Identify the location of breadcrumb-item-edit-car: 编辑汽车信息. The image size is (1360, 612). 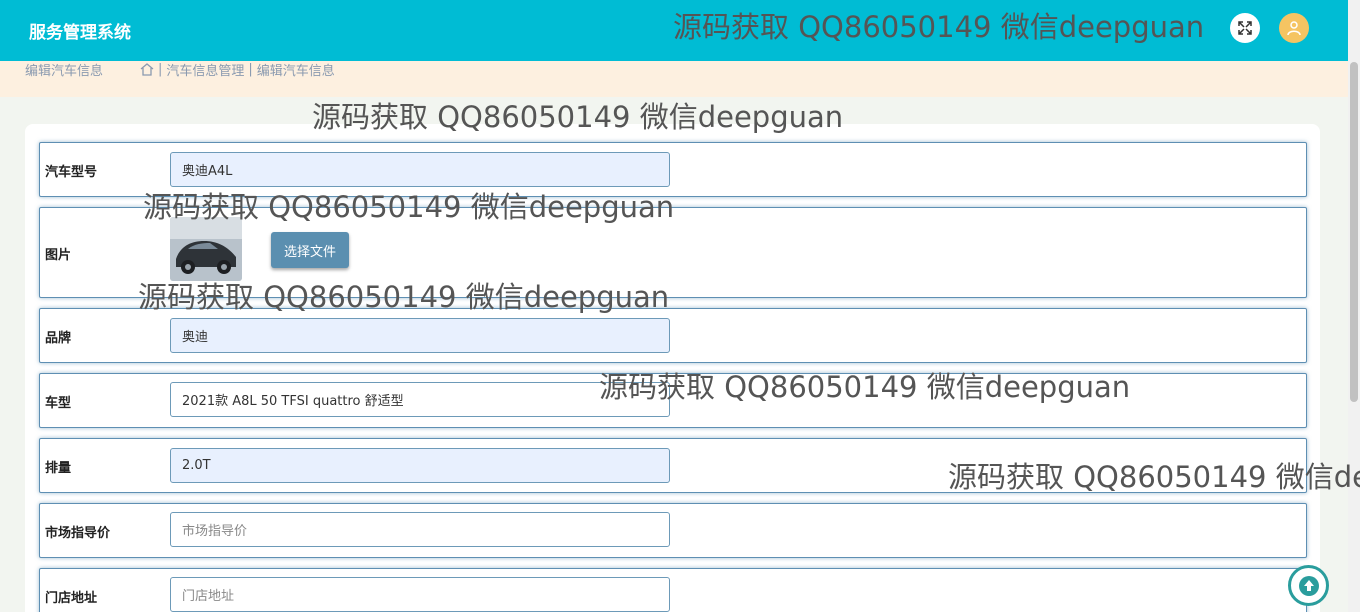
(295, 71).